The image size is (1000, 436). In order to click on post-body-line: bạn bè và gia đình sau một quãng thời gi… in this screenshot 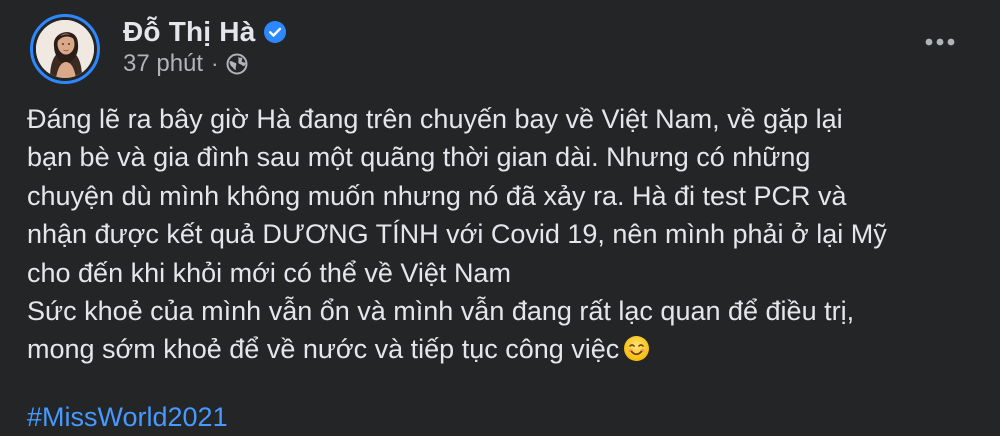, I will do `click(419, 157)`.